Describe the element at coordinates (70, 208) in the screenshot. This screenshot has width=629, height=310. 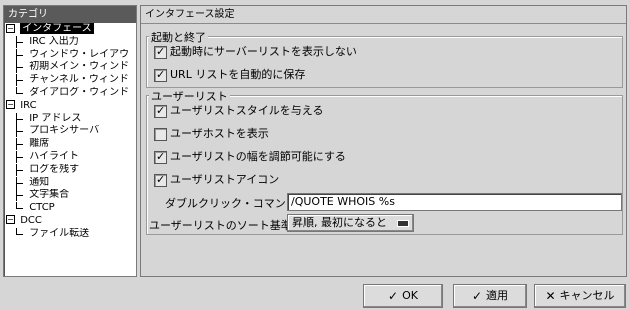
I see `tree-item-ctcp: CTCP` at that location.